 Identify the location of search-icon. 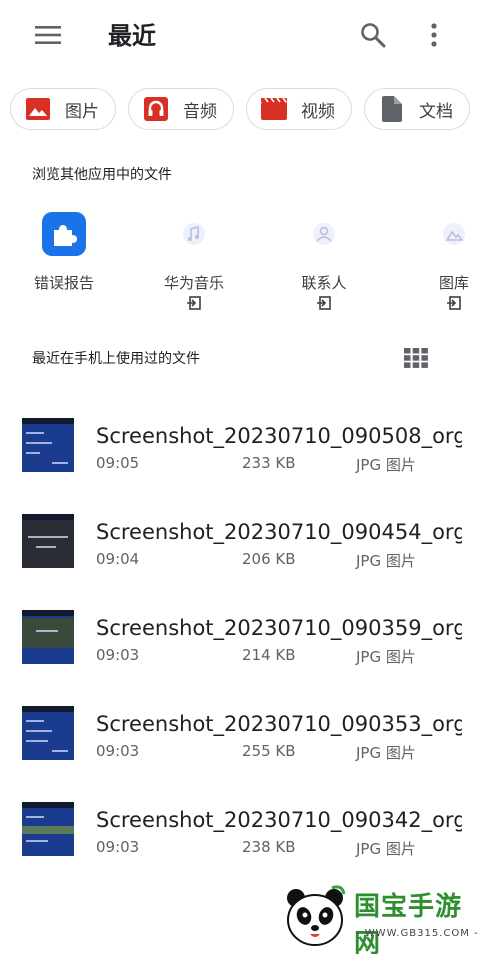
(373, 35).